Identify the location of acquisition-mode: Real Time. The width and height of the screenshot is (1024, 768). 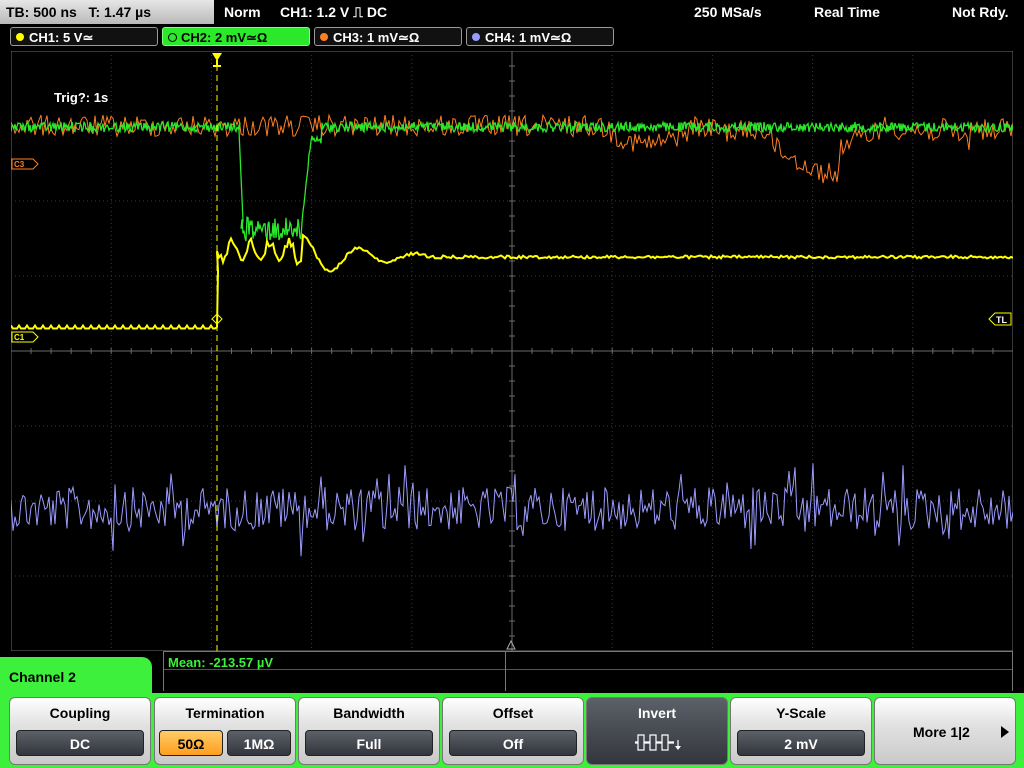
(847, 12).